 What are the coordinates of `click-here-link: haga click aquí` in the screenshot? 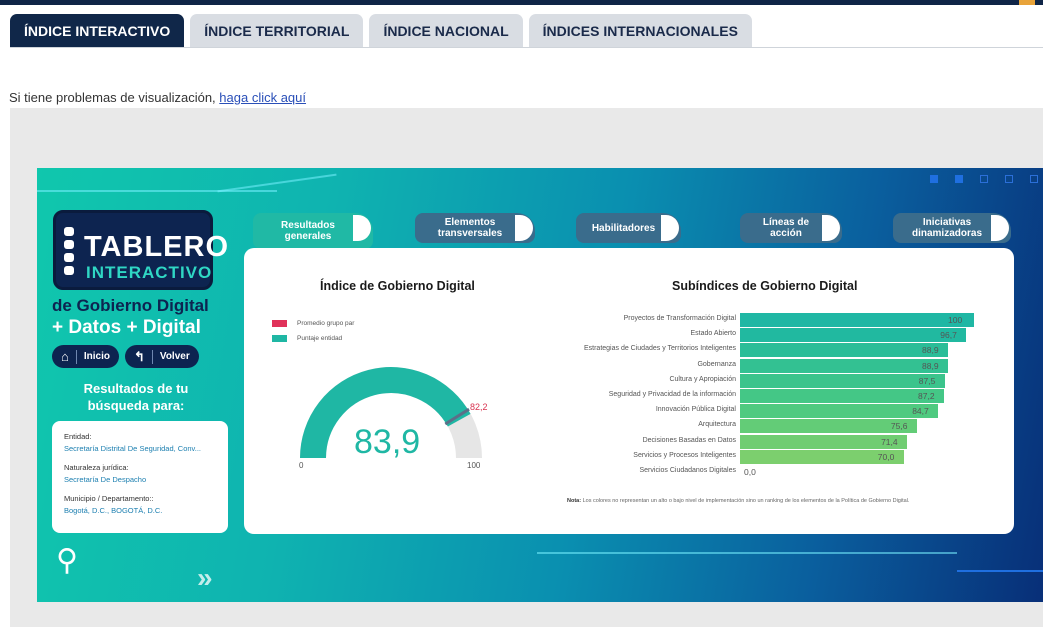 It's located at (262, 97).